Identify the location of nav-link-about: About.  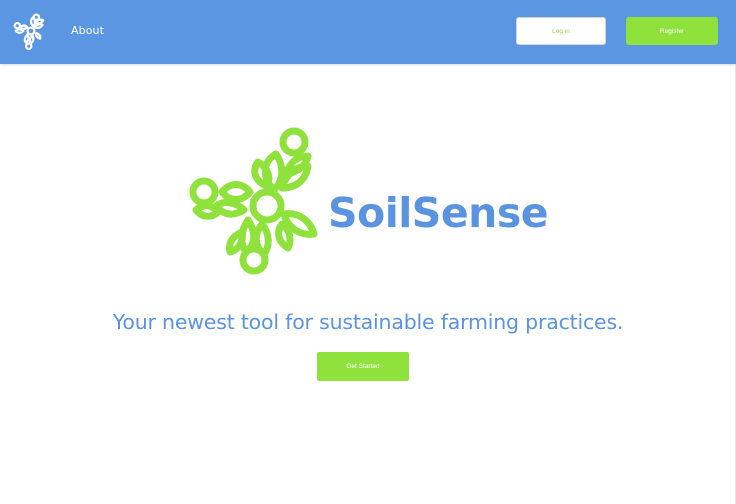
(87, 30).